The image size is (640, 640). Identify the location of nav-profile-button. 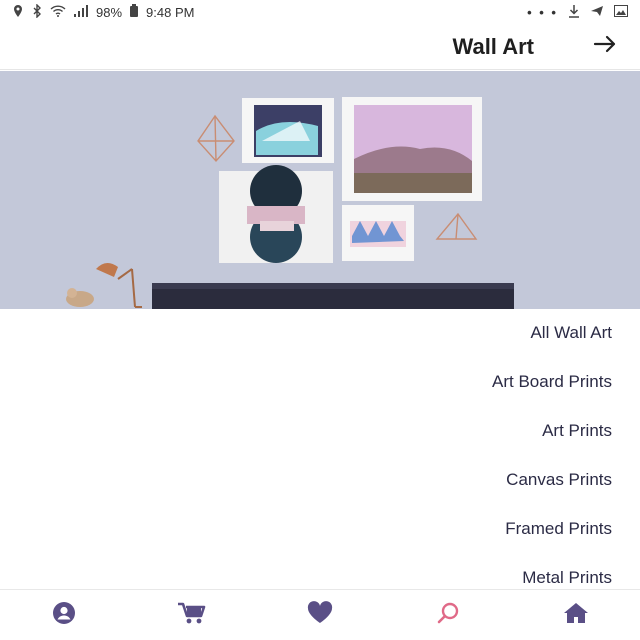
(64, 615).